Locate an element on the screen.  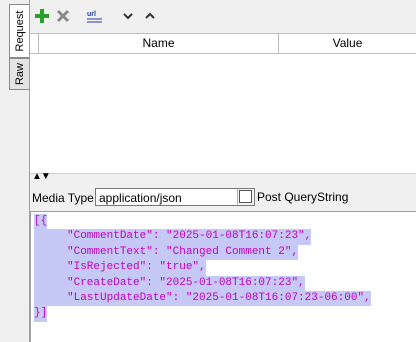
tab-request: Request is located at coordinates (19, 31).